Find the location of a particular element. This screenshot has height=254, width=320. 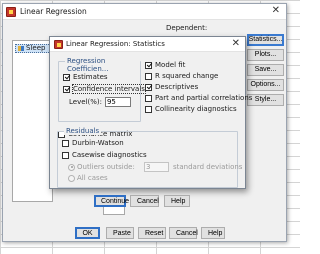

all-cases-radio-icon is located at coordinates (71, 178).